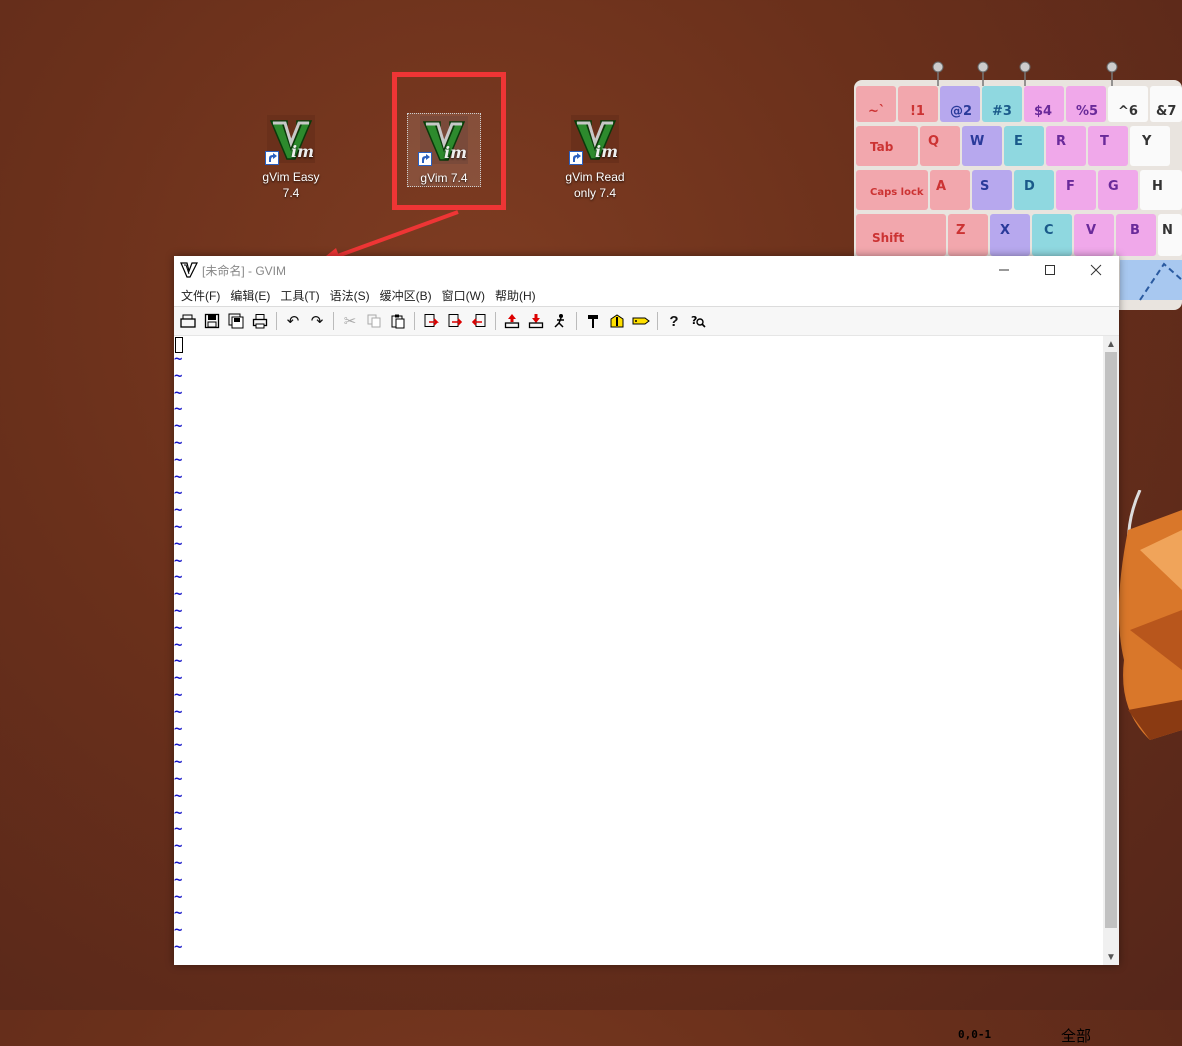  I want to click on copy-icon, so click(374, 321).